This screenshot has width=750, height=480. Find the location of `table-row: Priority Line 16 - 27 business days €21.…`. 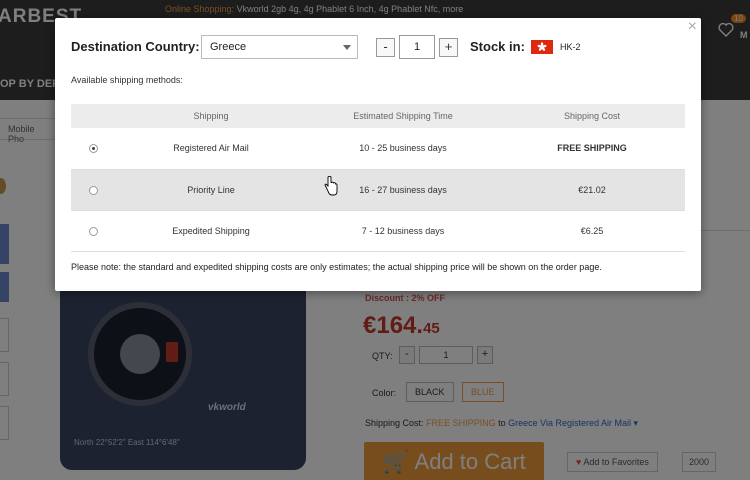

table-row: Priority Line 16 - 27 business days €21.… is located at coordinates (378, 190).